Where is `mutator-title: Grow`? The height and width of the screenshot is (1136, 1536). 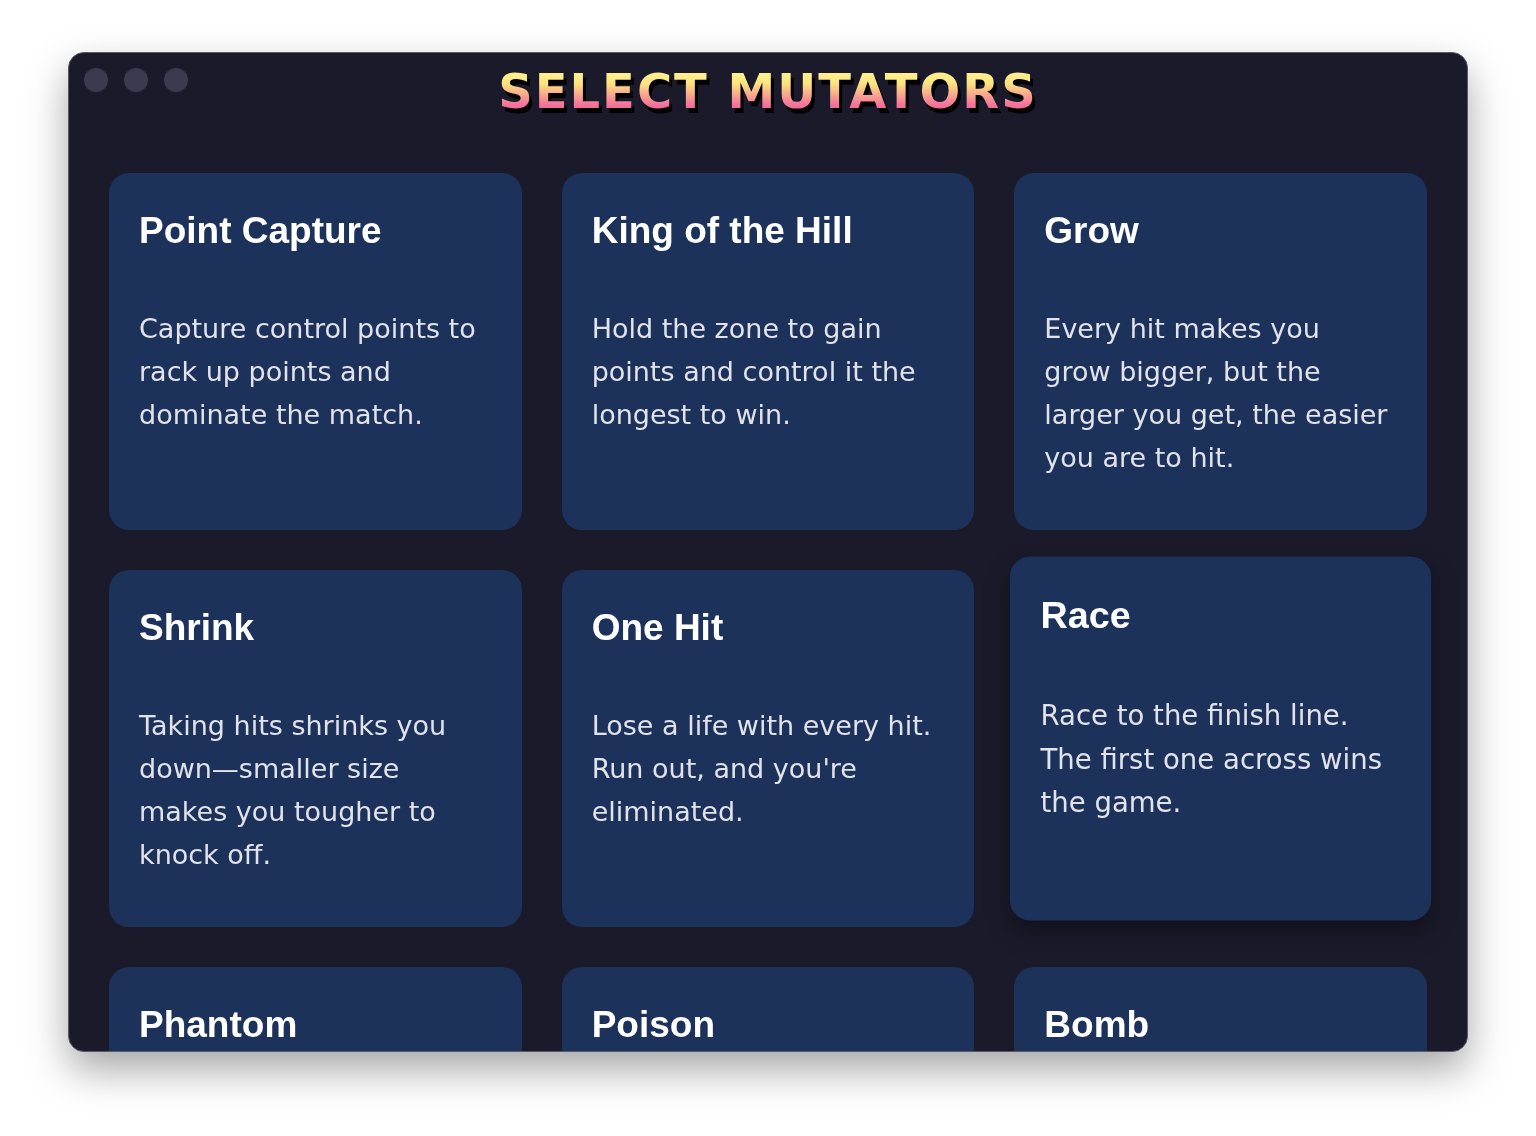 mutator-title: Grow is located at coordinates (1092, 231).